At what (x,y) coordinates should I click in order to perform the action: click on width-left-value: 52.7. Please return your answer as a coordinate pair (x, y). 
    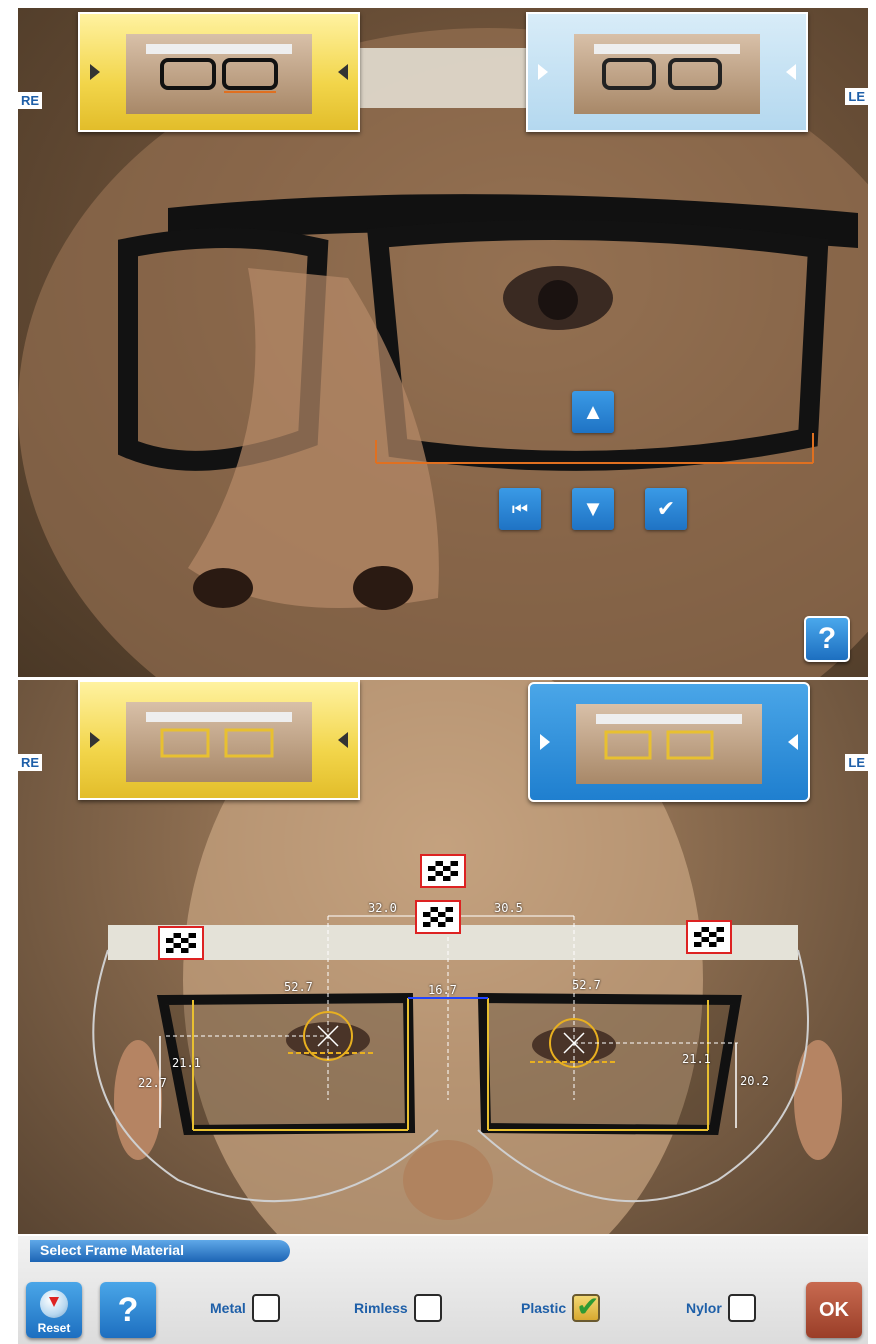
    Looking at the image, I should click on (586, 985).